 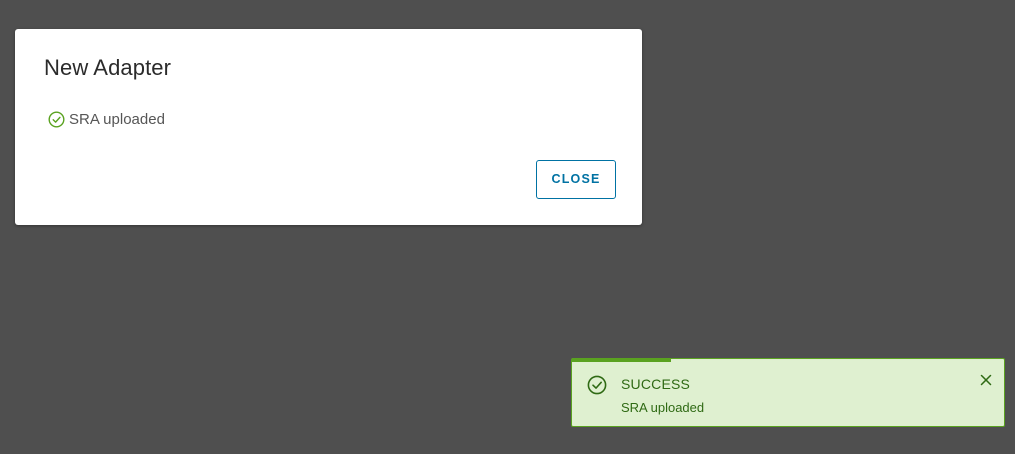 What do you see at coordinates (788, 392) in the screenshot?
I see `success-toast: SUCCESS SRA uploaded` at bounding box center [788, 392].